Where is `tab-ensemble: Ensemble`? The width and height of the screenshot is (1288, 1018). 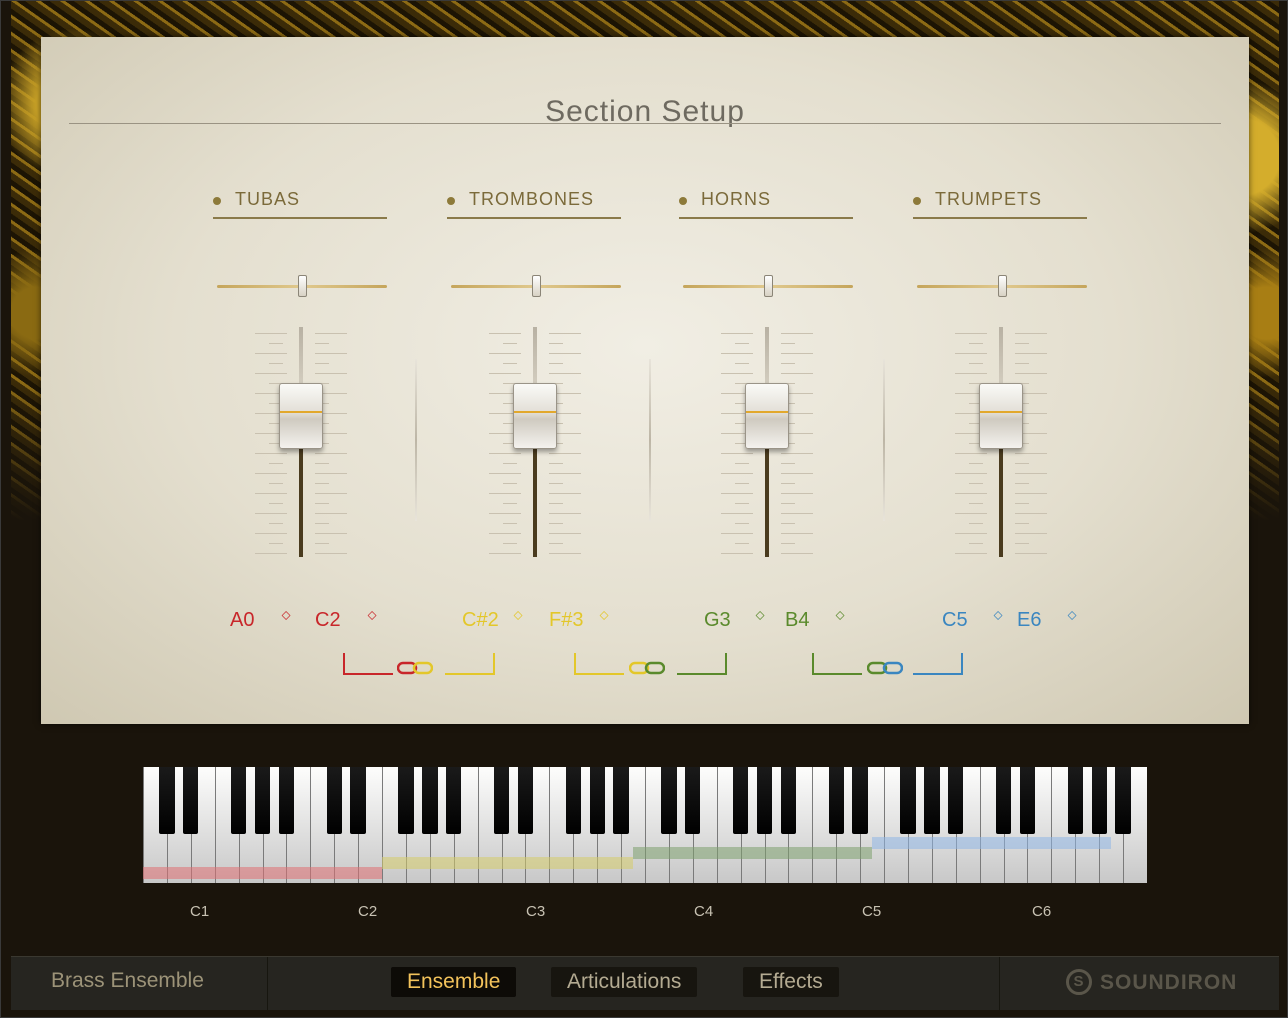 tab-ensemble: Ensemble is located at coordinates (454, 982).